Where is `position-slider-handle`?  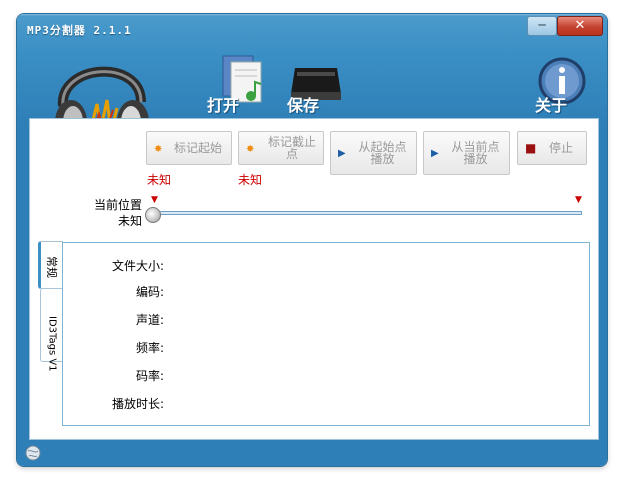
position-slider-handle is located at coordinates (153, 215).